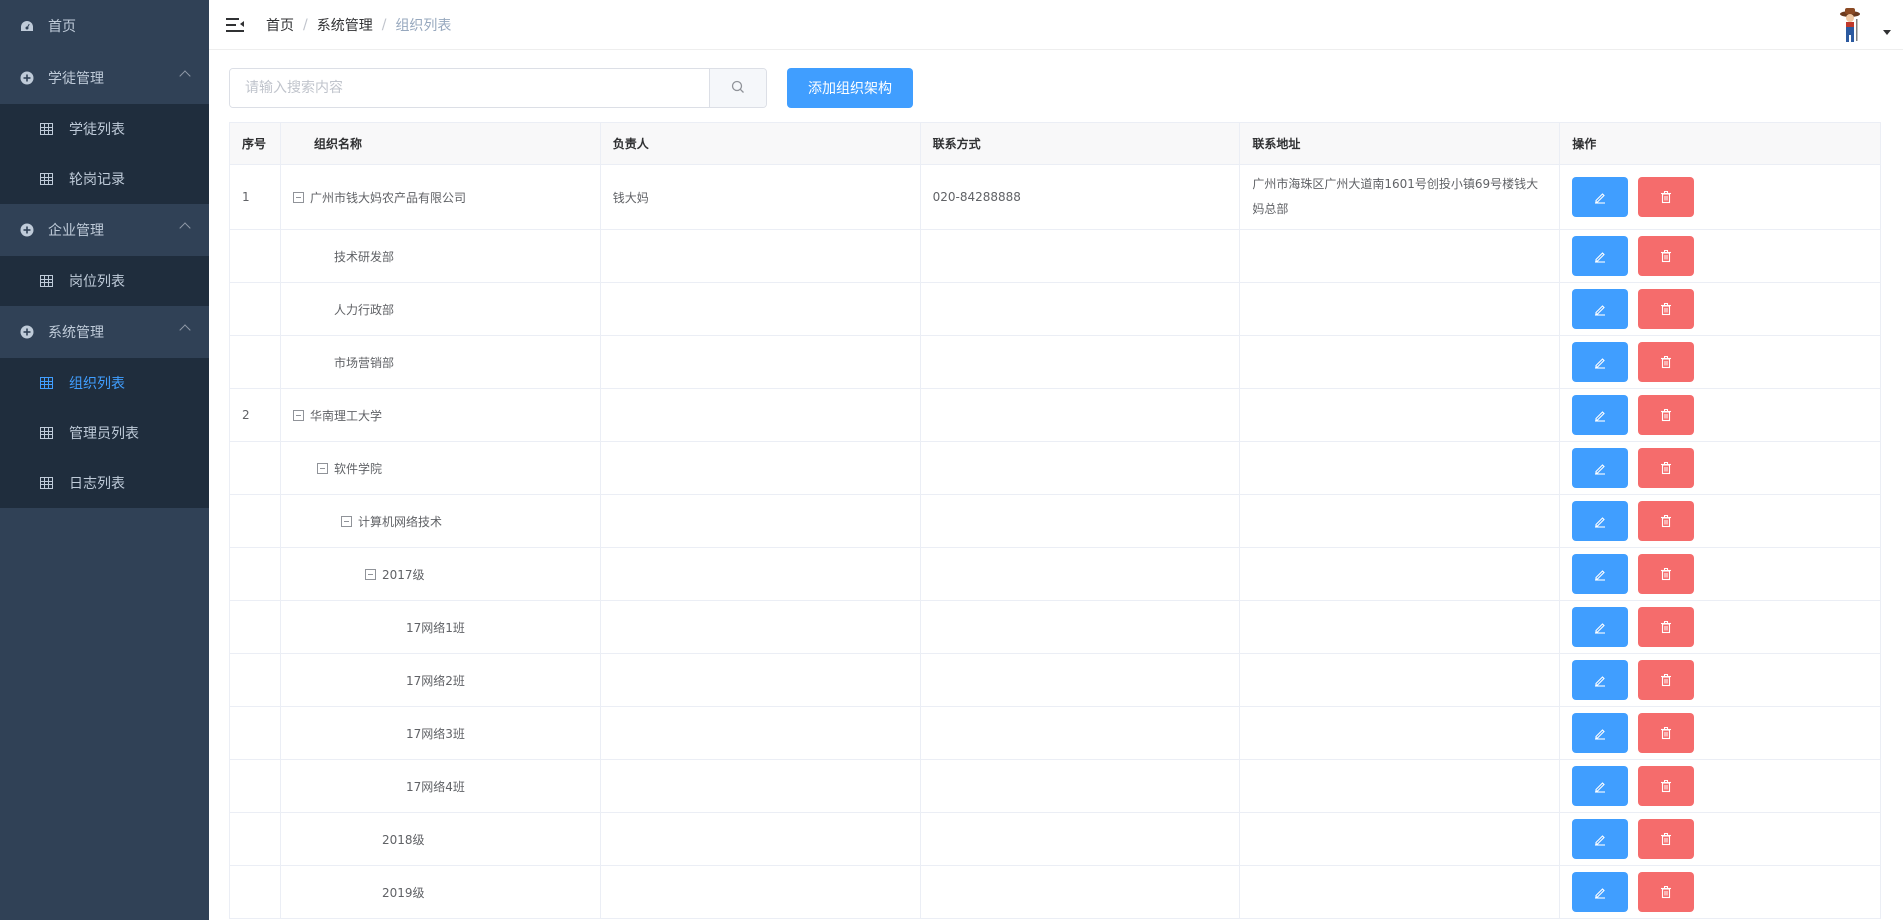 The image size is (1903, 920). Describe the element at coordinates (1887, 32) in the screenshot. I see `caret-down-icon` at that location.